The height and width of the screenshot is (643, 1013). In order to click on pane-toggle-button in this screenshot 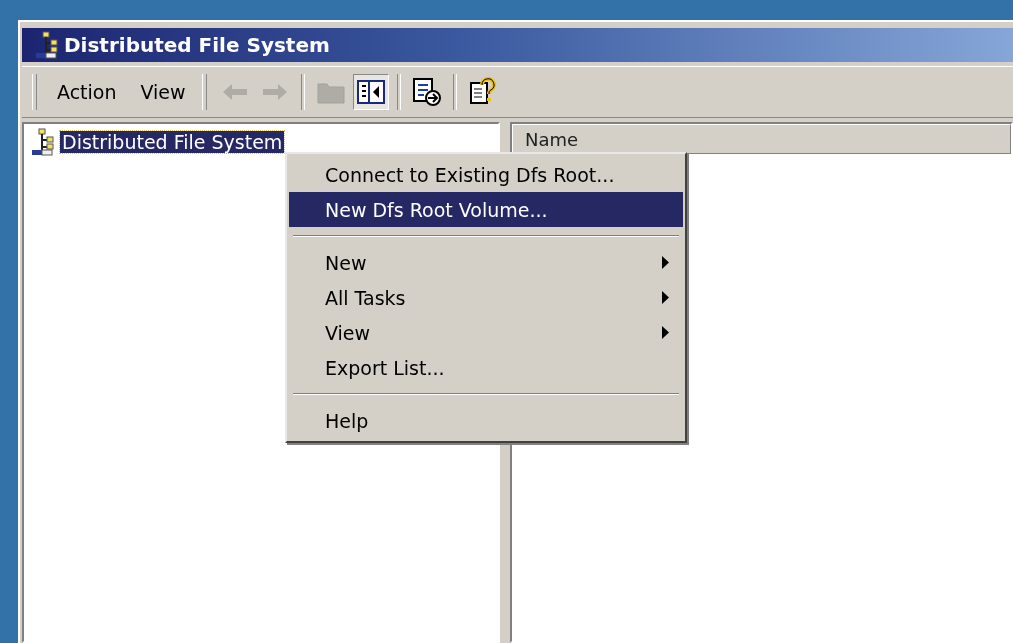, I will do `click(370, 92)`.